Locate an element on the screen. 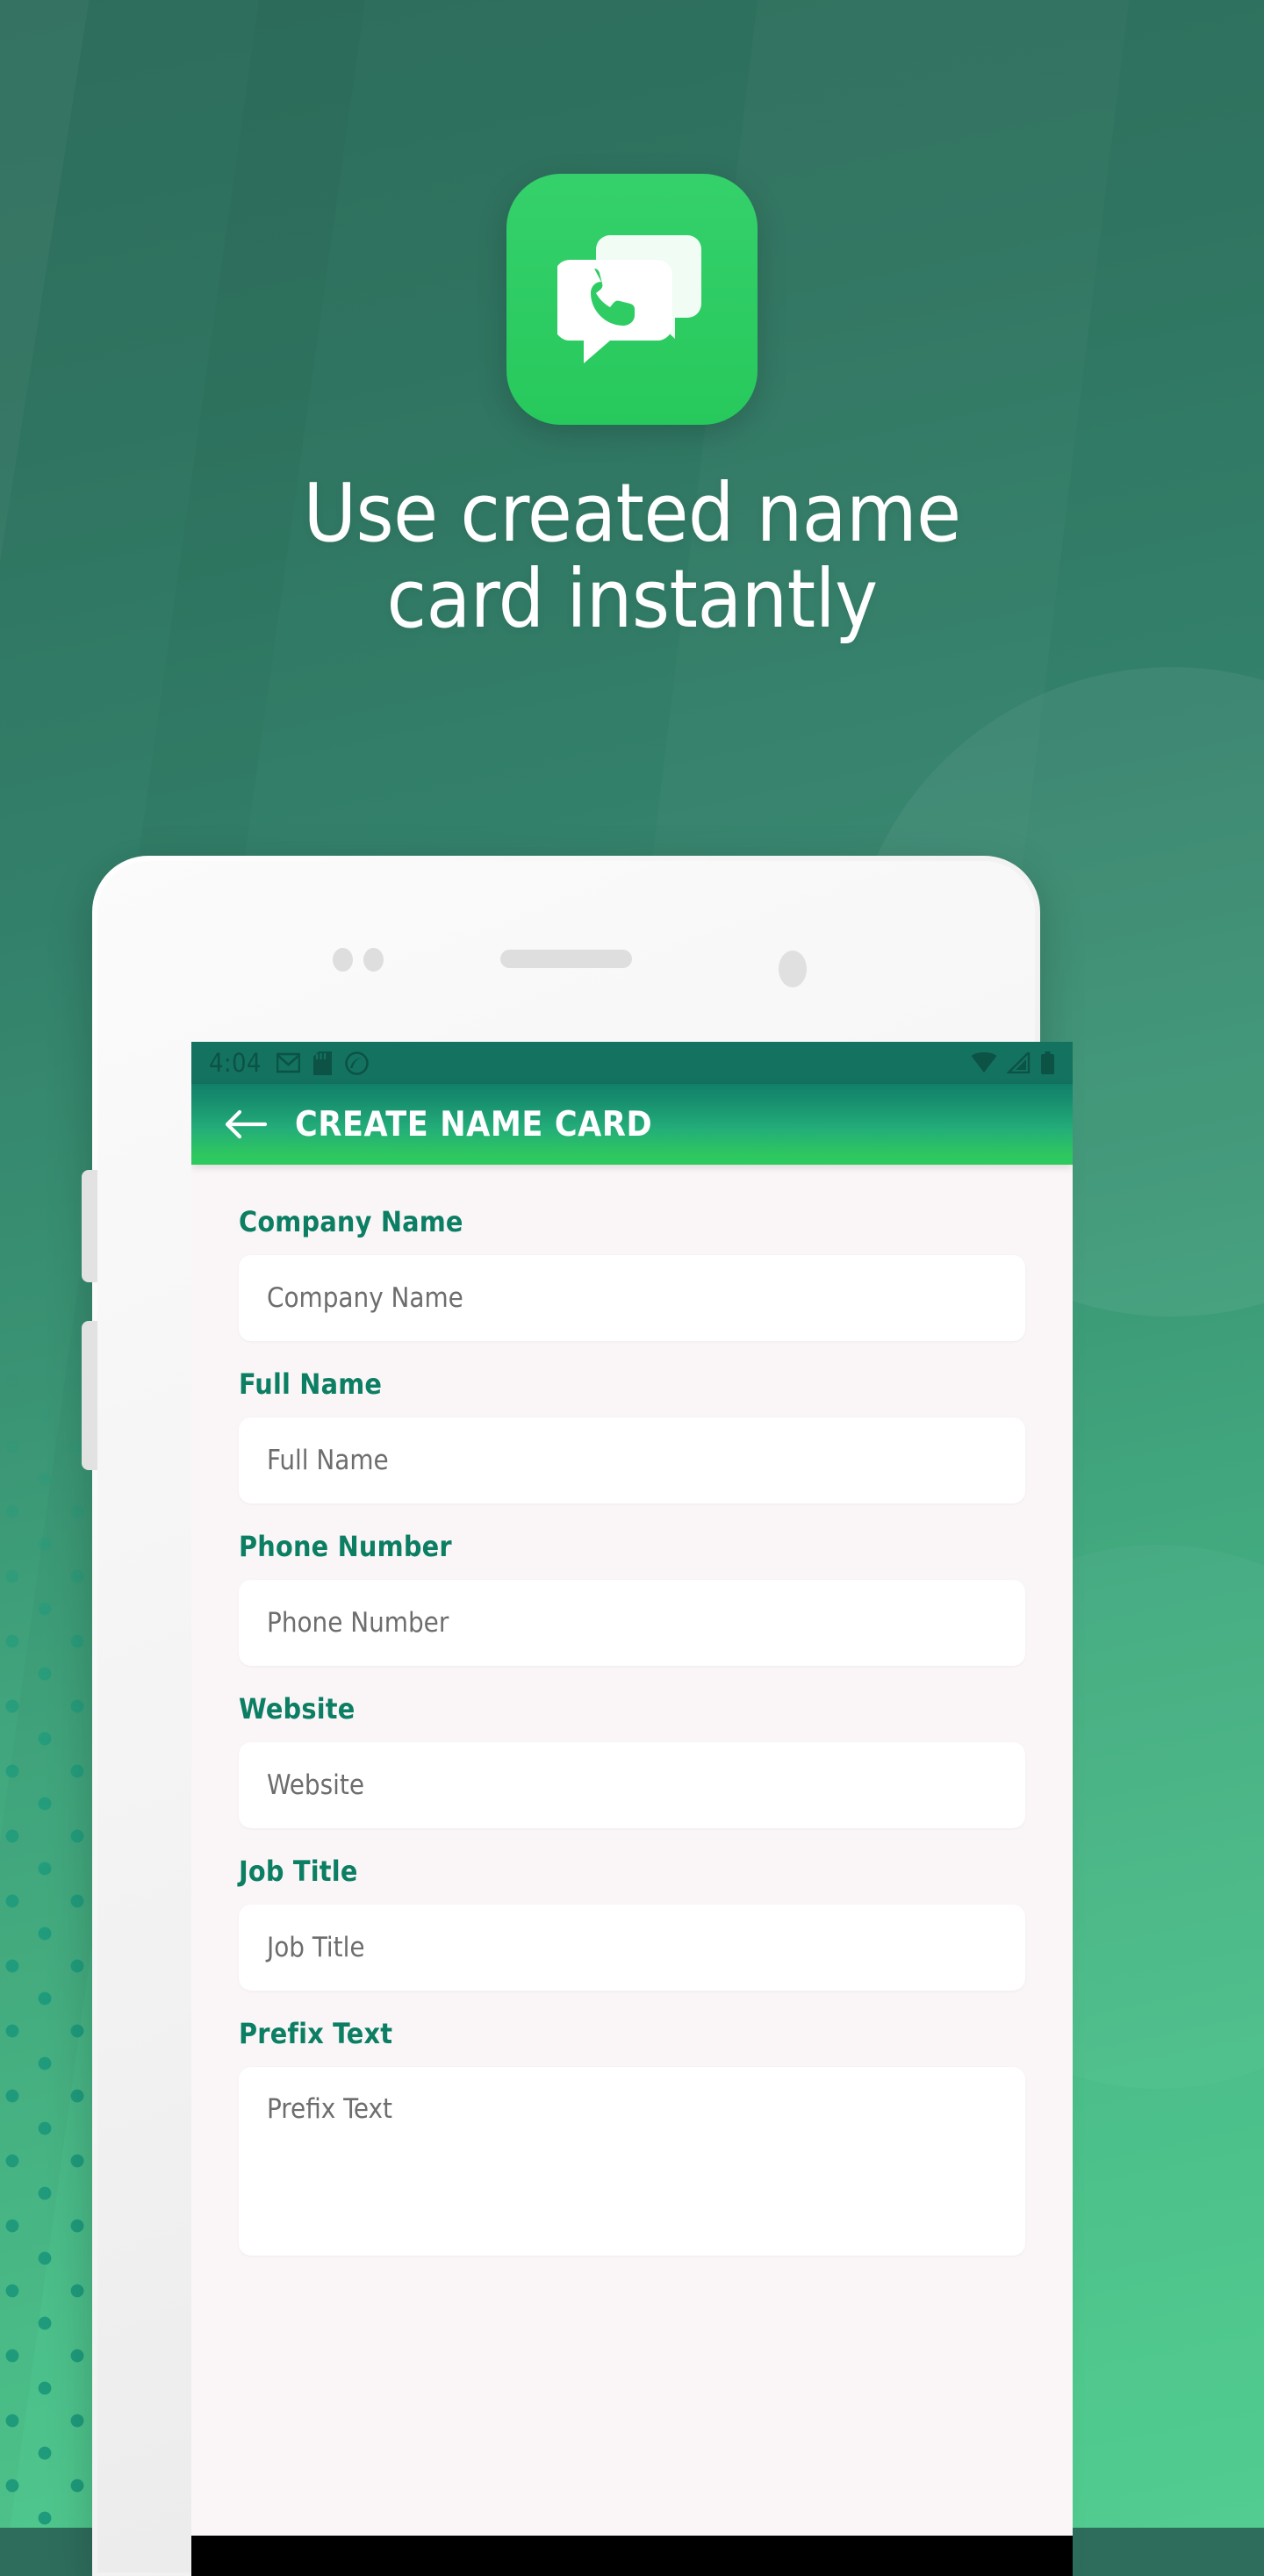 The width and height of the screenshot is (1264, 2576). input-website: Website is located at coordinates (632, 1785).